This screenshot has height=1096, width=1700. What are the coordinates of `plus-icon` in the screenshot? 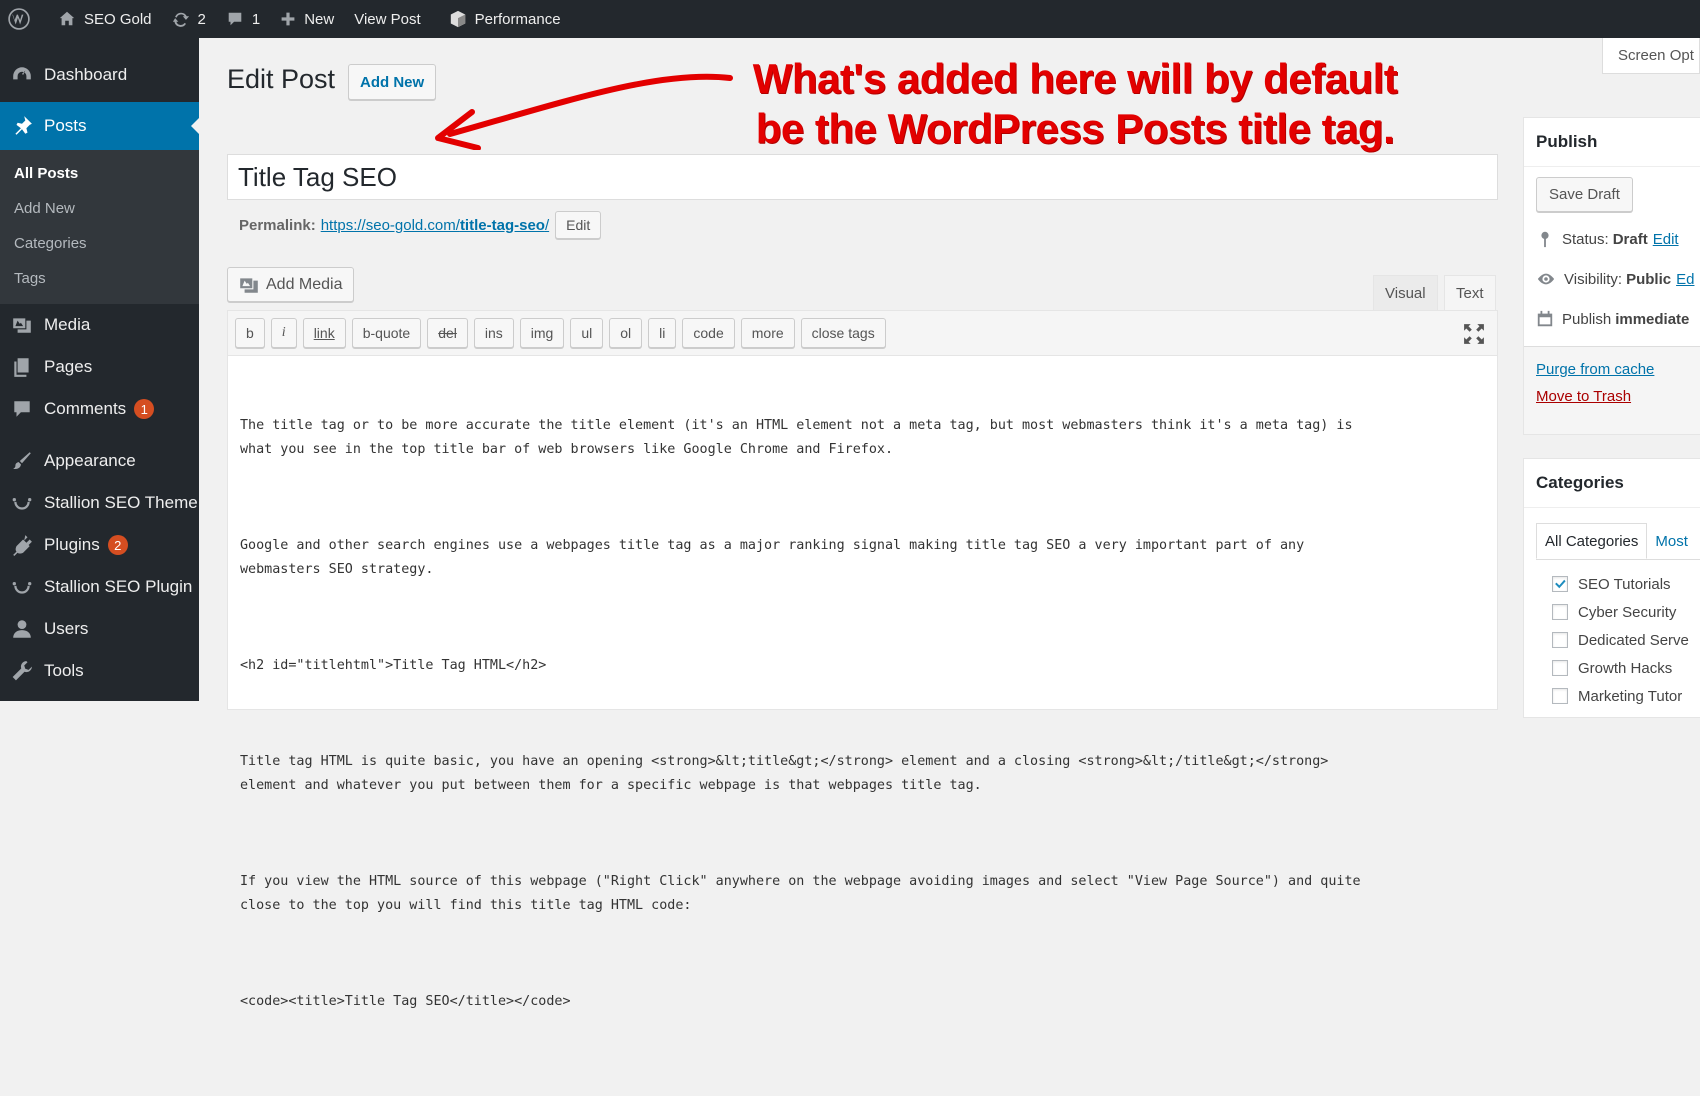 It's located at (288, 19).